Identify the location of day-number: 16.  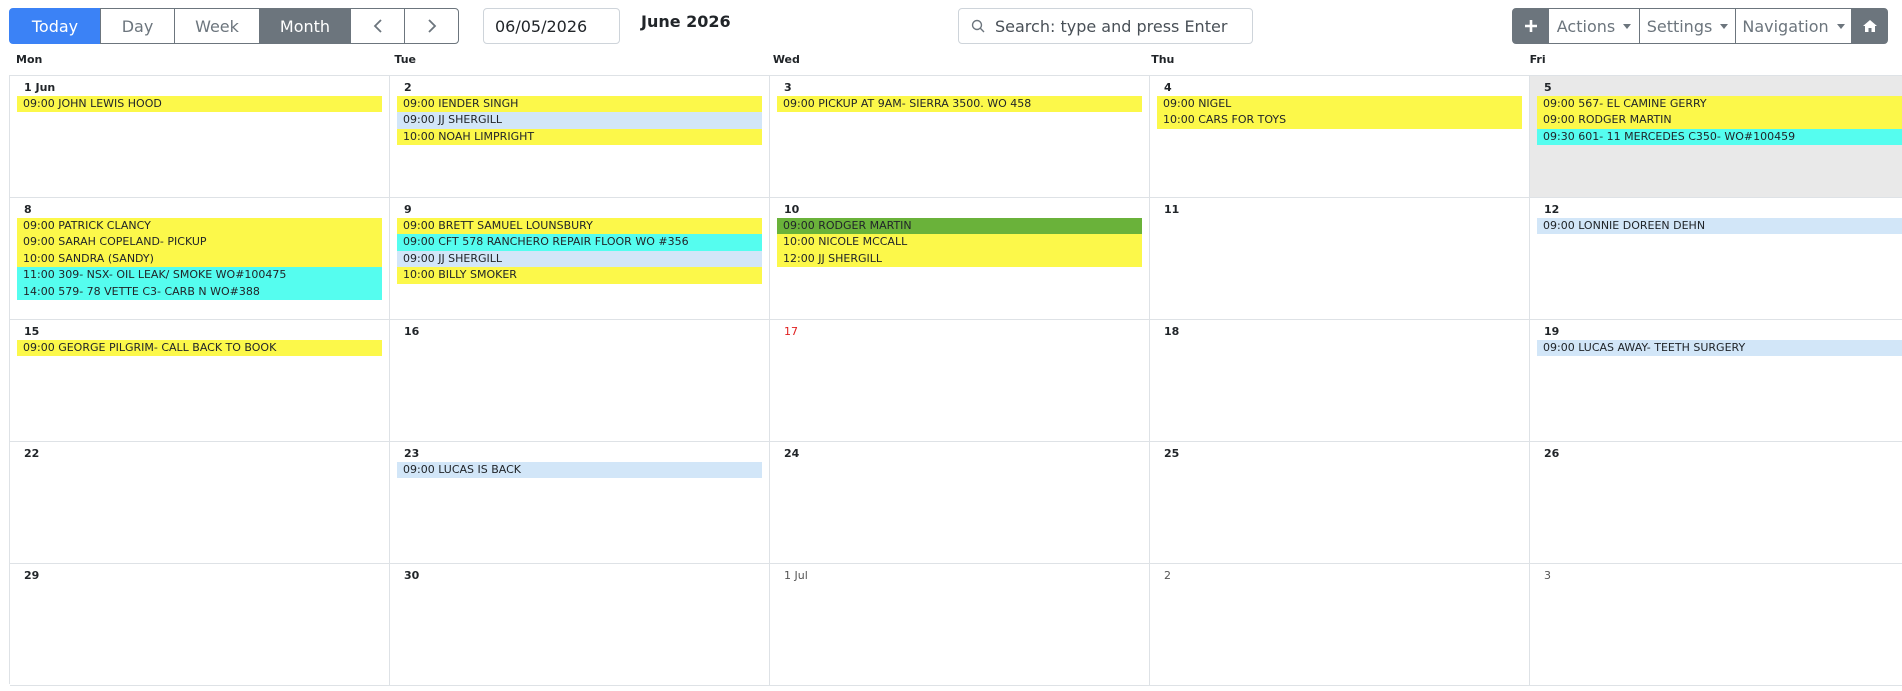
(411, 331).